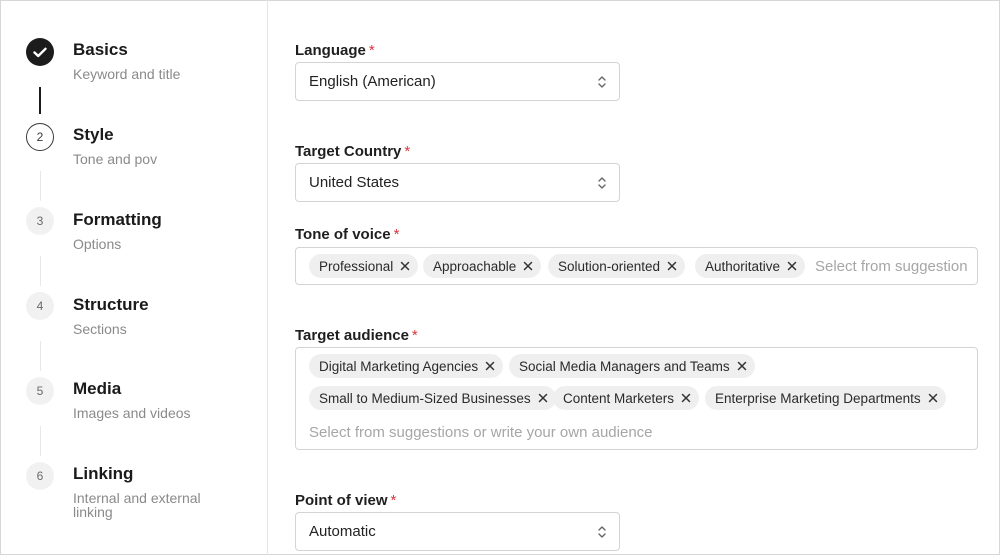  What do you see at coordinates (457, 531) in the screenshot?
I see `point-of-view-select: Automatic` at bounding box center [457, 531].